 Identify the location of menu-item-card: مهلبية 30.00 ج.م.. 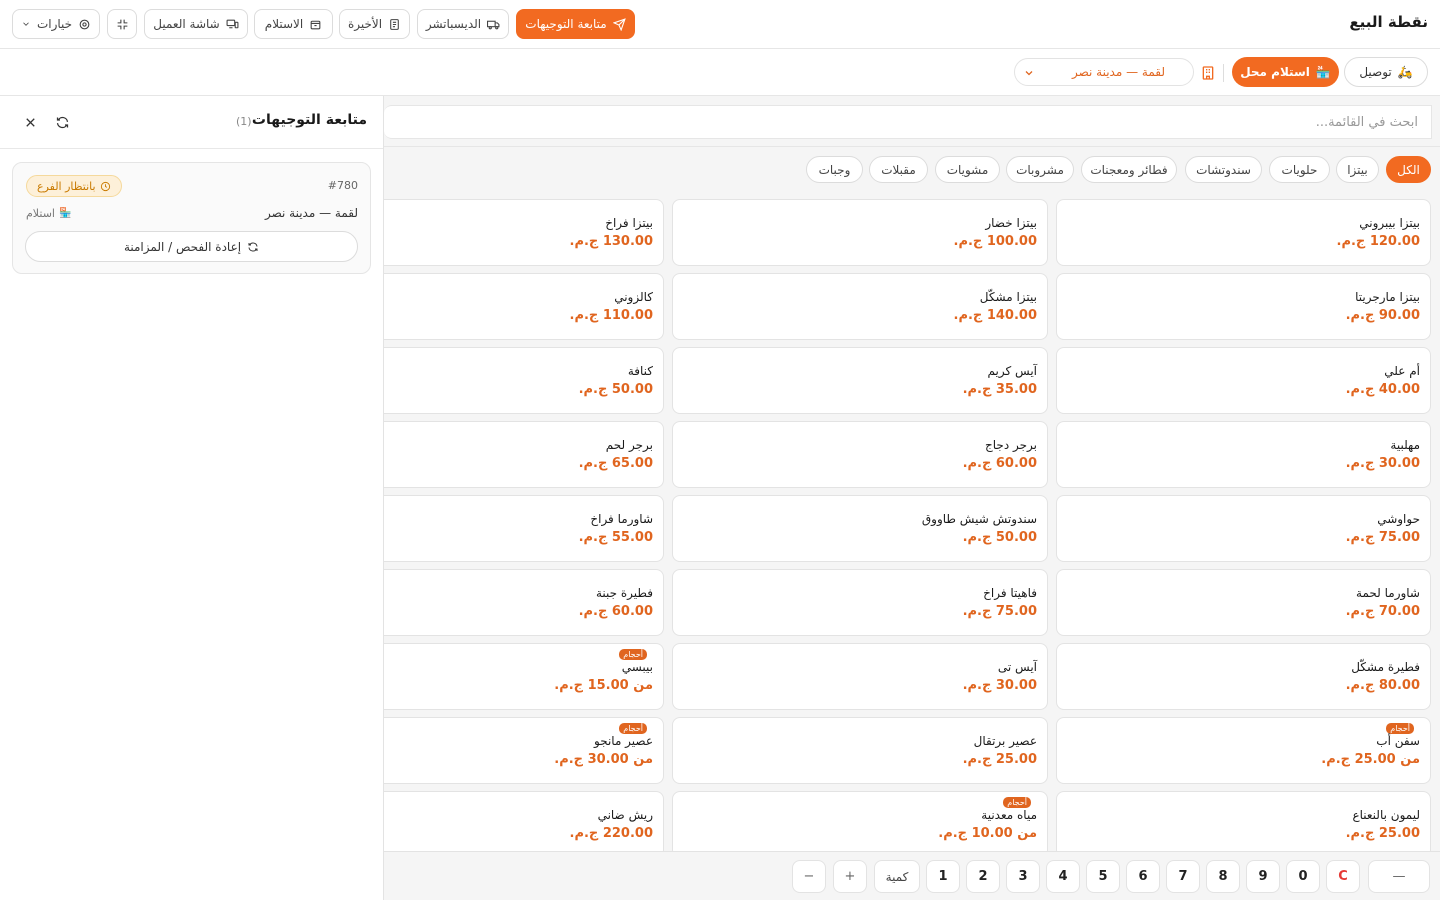
(1243, 454).